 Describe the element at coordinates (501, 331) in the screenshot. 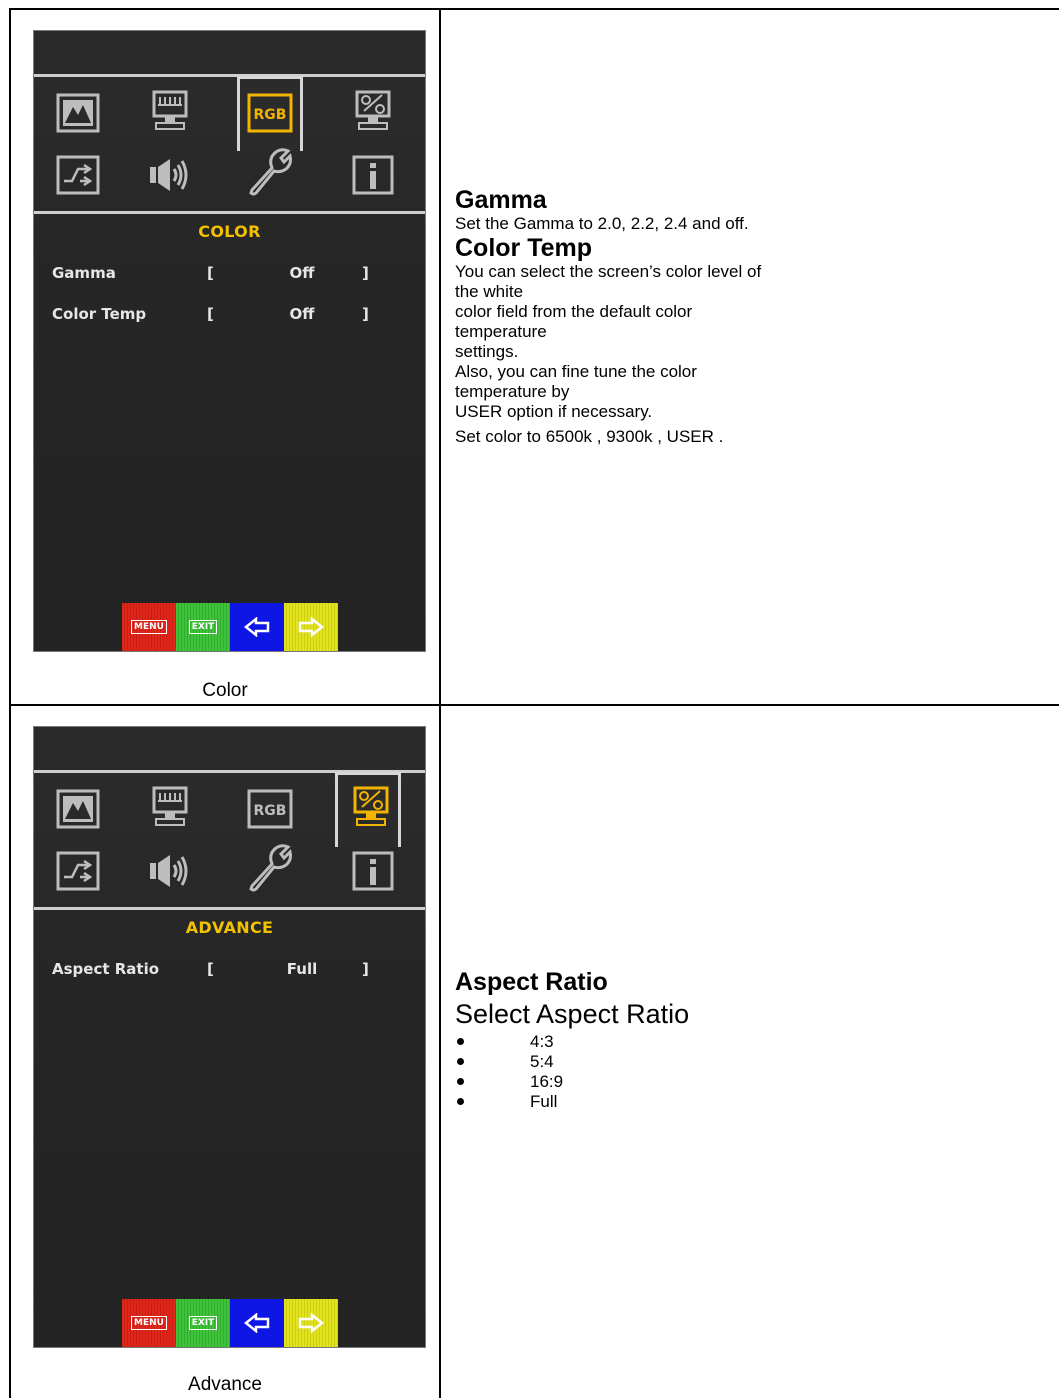

I see `color-temp-line: temperature` at that location.